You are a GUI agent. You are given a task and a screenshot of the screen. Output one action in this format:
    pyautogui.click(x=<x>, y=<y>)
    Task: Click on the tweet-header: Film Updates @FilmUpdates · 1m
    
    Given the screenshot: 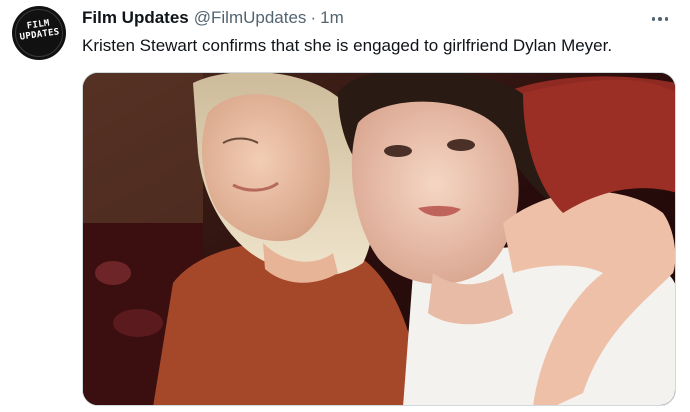 What is the action you would take?
    pyautogui.click(x=213, y=19)
    